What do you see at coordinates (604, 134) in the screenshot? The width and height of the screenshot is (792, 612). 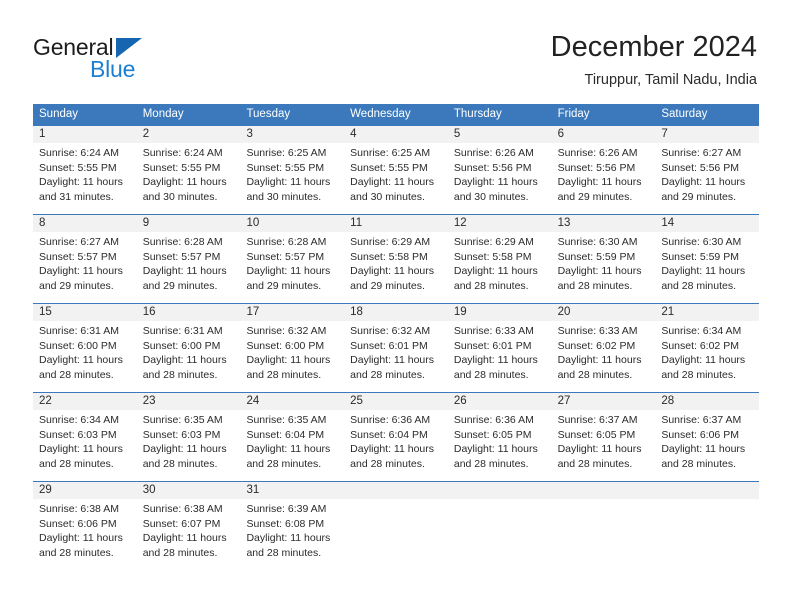 I see `day-number: 6` at bounding box center [604, 134].